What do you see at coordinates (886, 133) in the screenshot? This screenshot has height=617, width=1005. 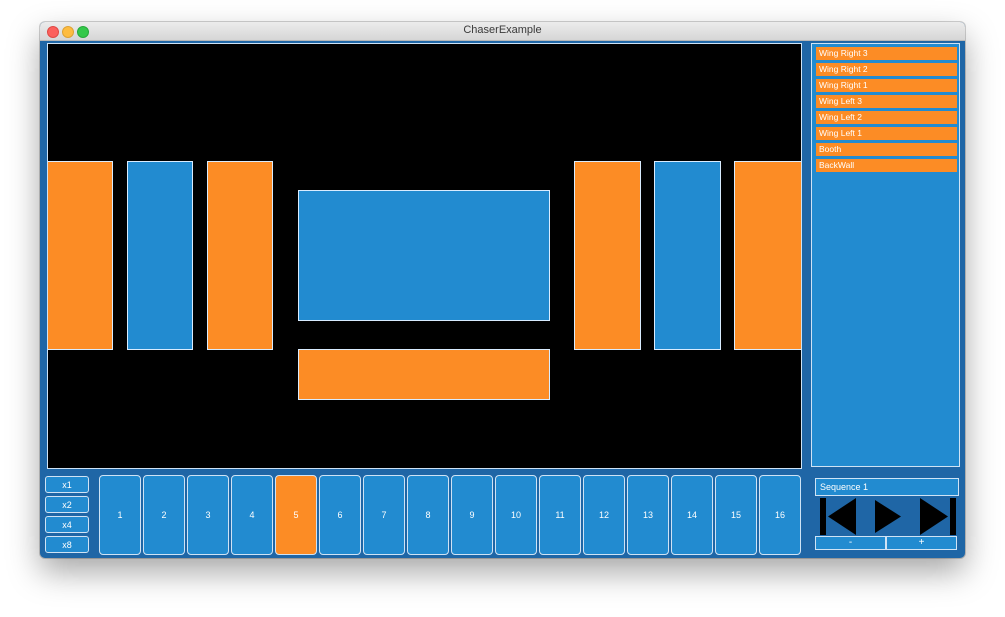 I see `fixture-list-item: Wing Left 1` at bounding box center [886, 133].